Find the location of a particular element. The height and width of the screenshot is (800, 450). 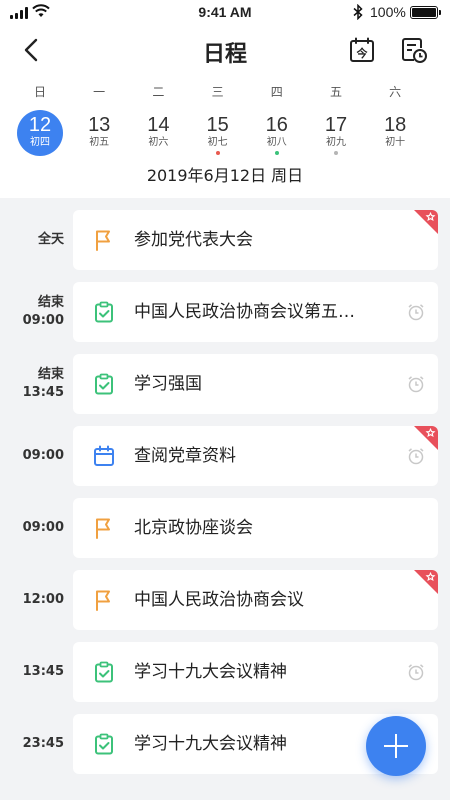

event-row: 全天 参加党代表大会 is located at coordinates (225, 240).